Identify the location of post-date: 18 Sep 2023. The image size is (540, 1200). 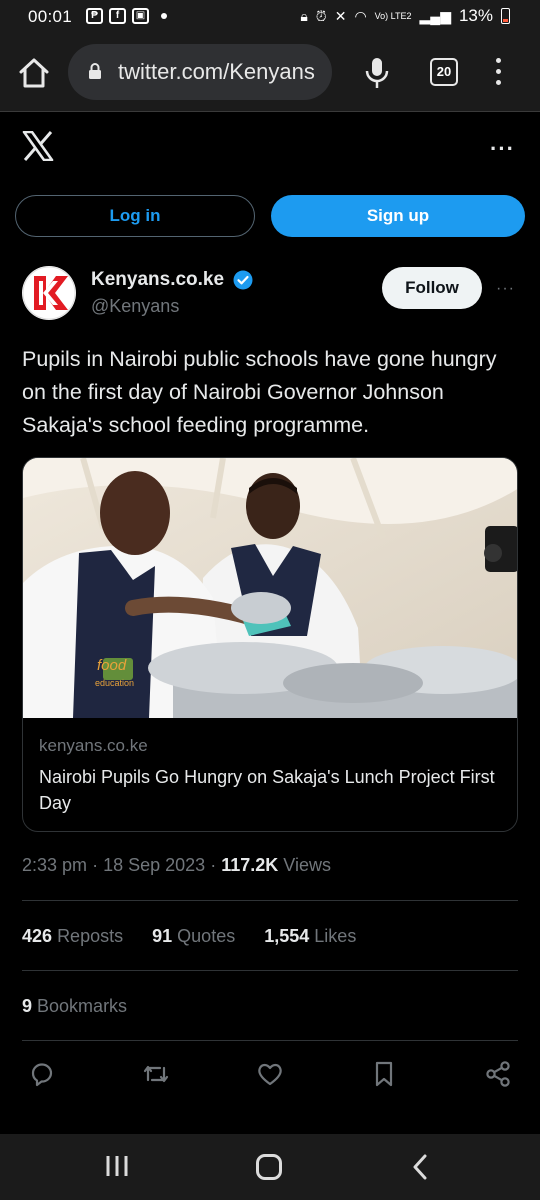
(154, 865).